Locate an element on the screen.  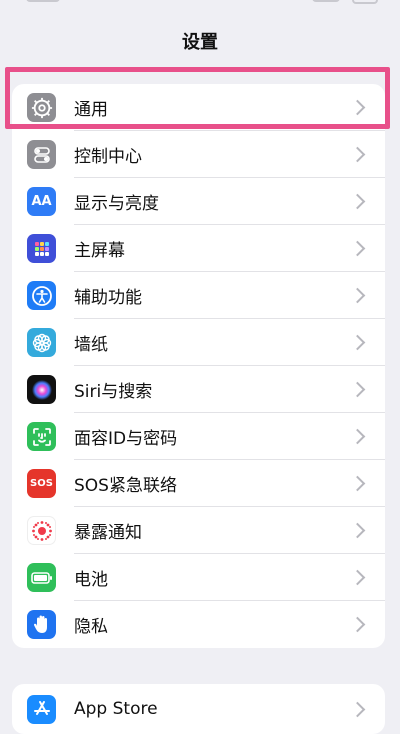
settings-row-siri: Siri与搜索 is located at coordinates (198, 389).